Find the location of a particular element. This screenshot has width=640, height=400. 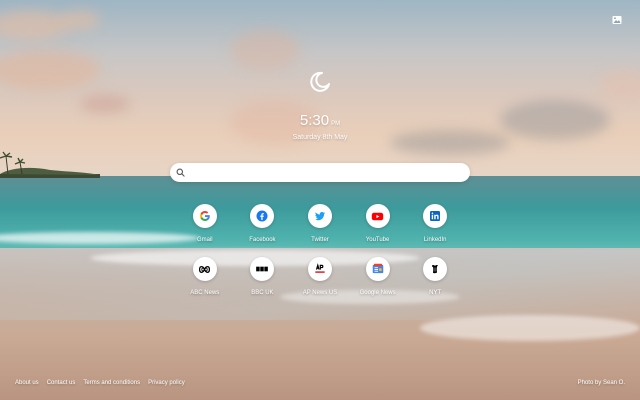

shortcut-label: Facebook is located at coordinates (262, 240).